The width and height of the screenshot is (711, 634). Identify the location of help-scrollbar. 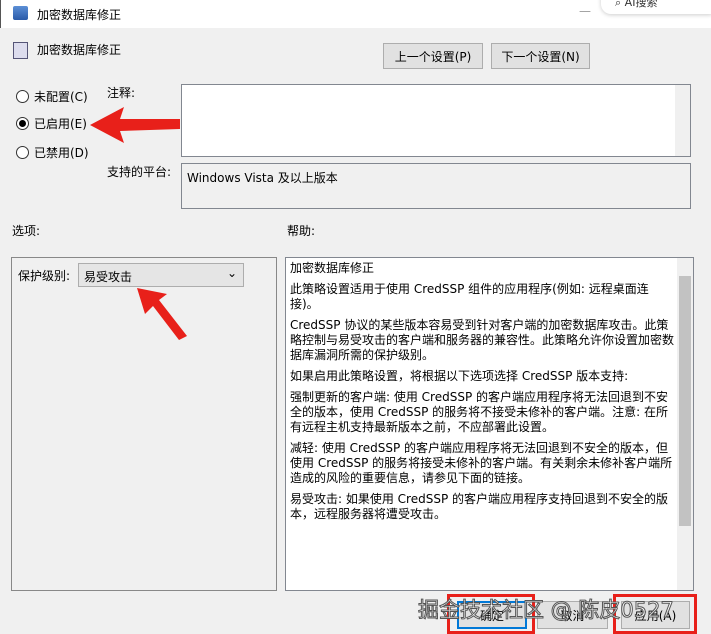
(685, 424).